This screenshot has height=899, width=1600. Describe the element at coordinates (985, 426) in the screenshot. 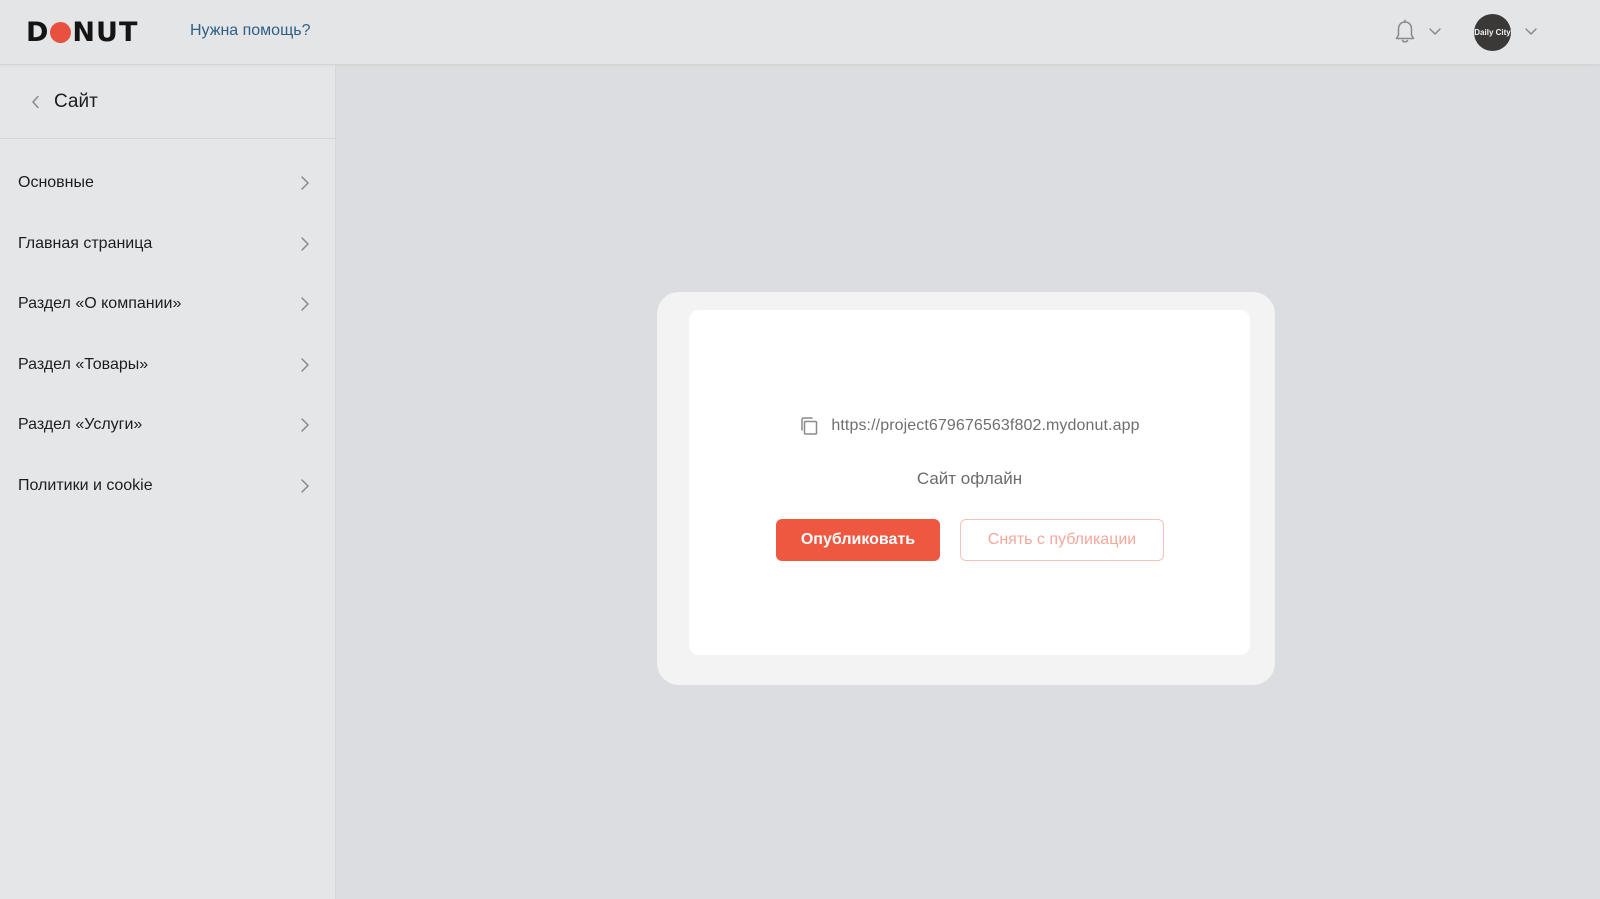

I see `site-url: https://project679676563f802.mydonut.app` at that location.